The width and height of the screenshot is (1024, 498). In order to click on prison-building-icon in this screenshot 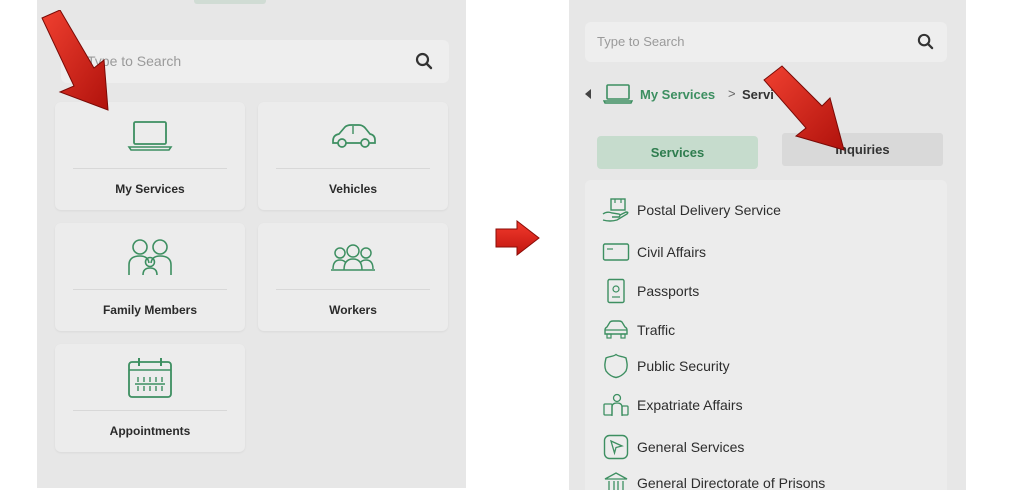, I will do `click(616, 479)`.